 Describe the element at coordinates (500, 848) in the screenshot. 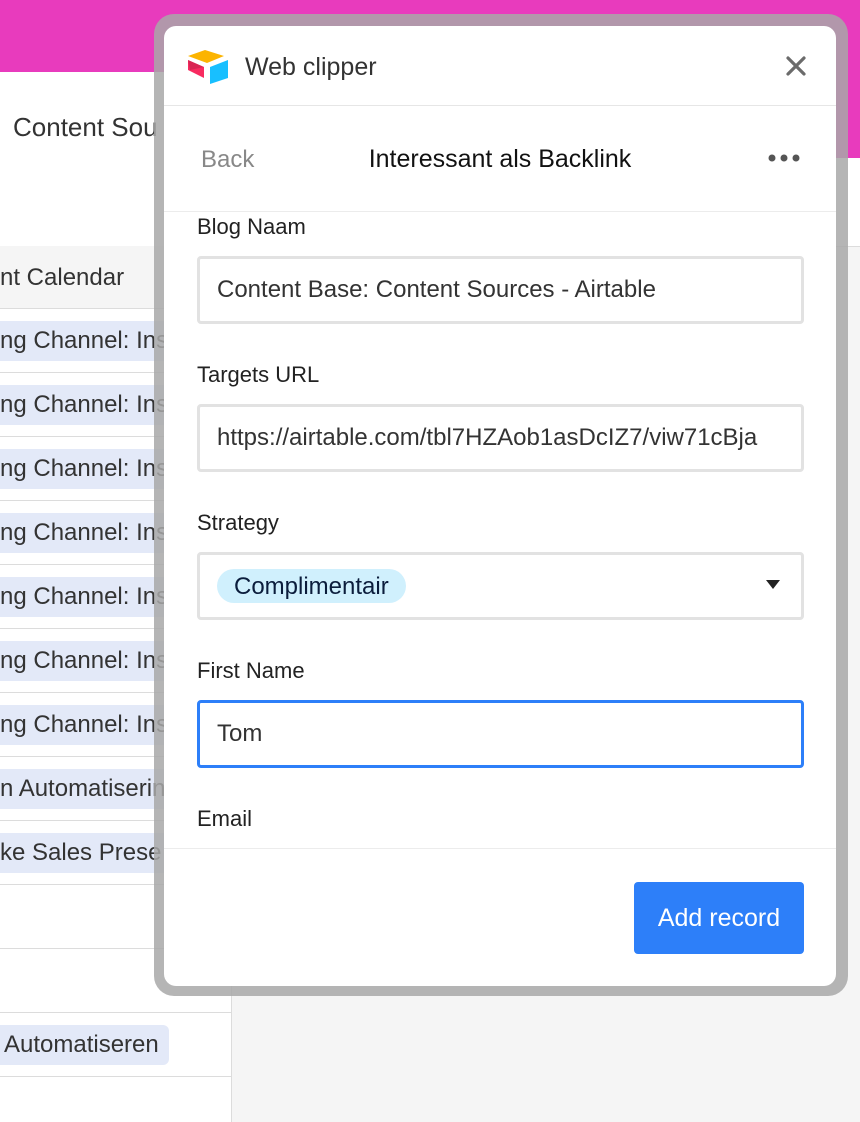

I see `footer-divider` at that location.